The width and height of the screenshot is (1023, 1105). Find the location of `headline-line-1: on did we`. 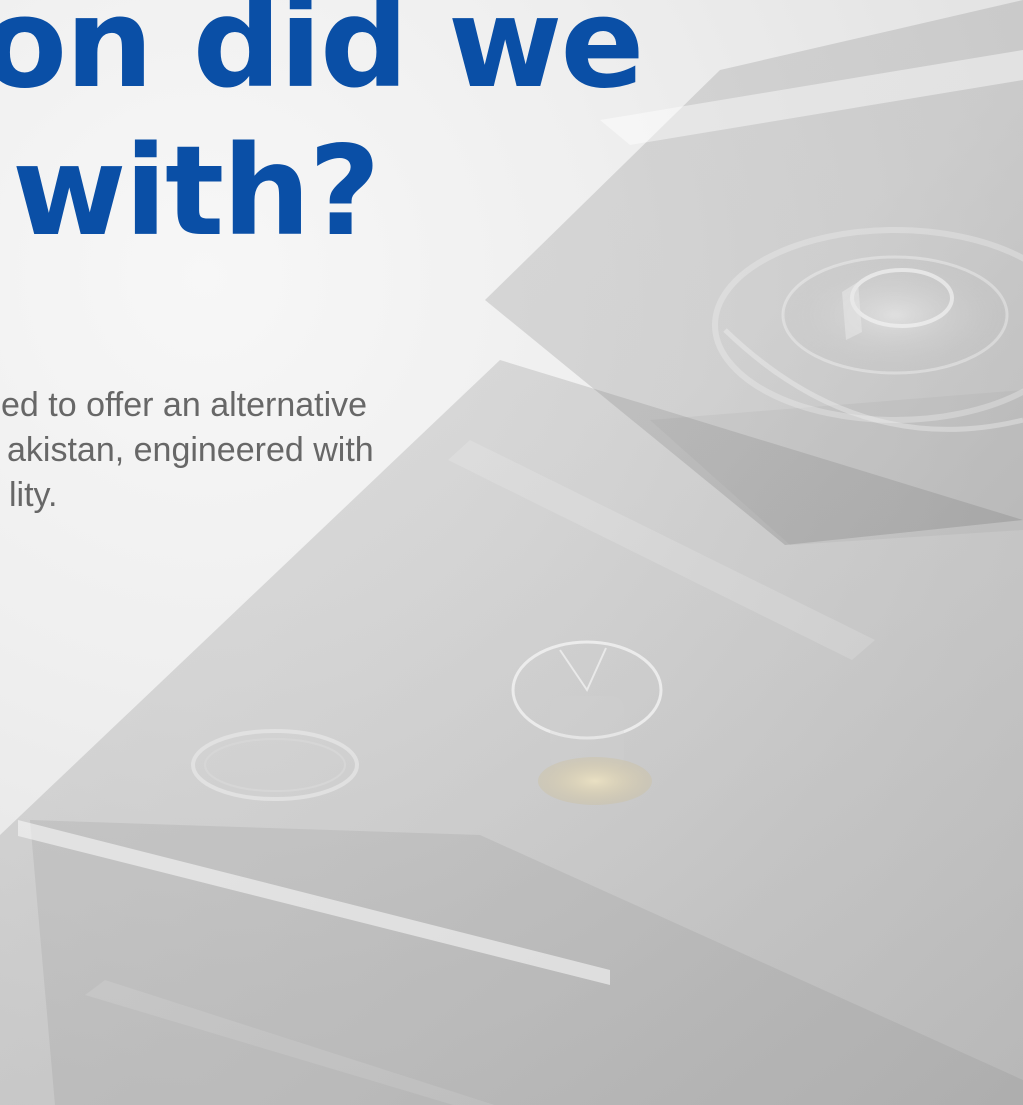

headline-line-1: on did we is located at coordinates (322, 58).